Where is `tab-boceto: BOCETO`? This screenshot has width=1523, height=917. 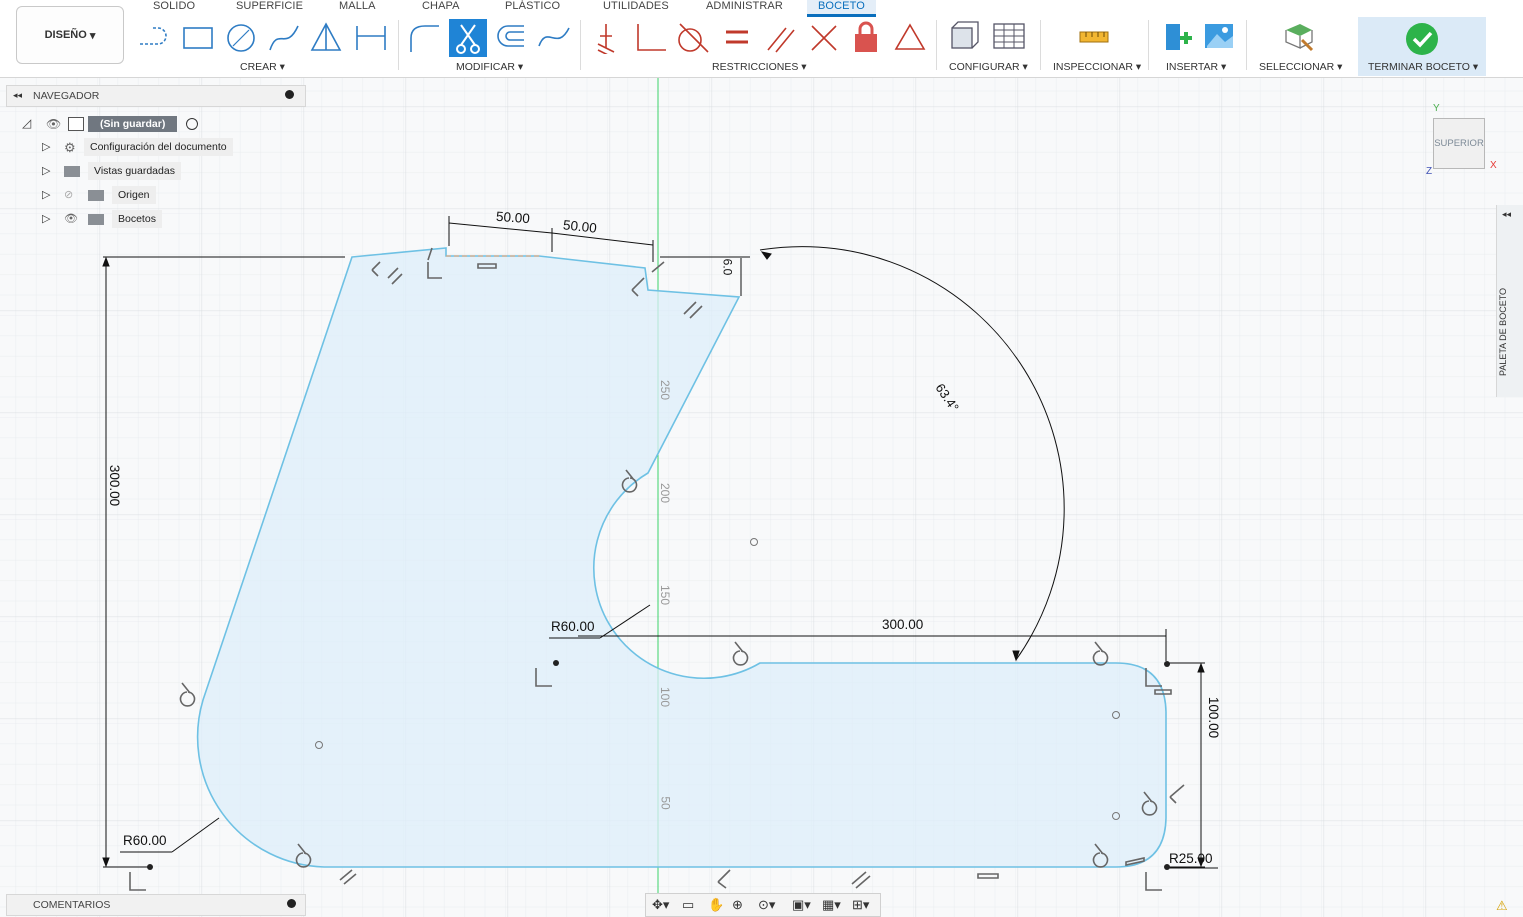
tab-boceto: BOCETO is located at coordinates (841, 8).